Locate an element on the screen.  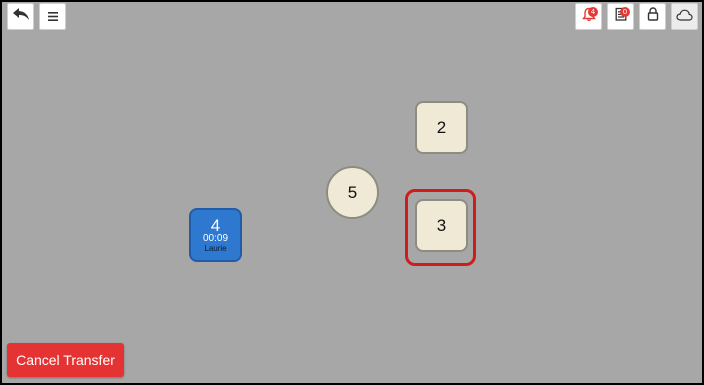
table-number: 2 is located at coordinates (441, 127).